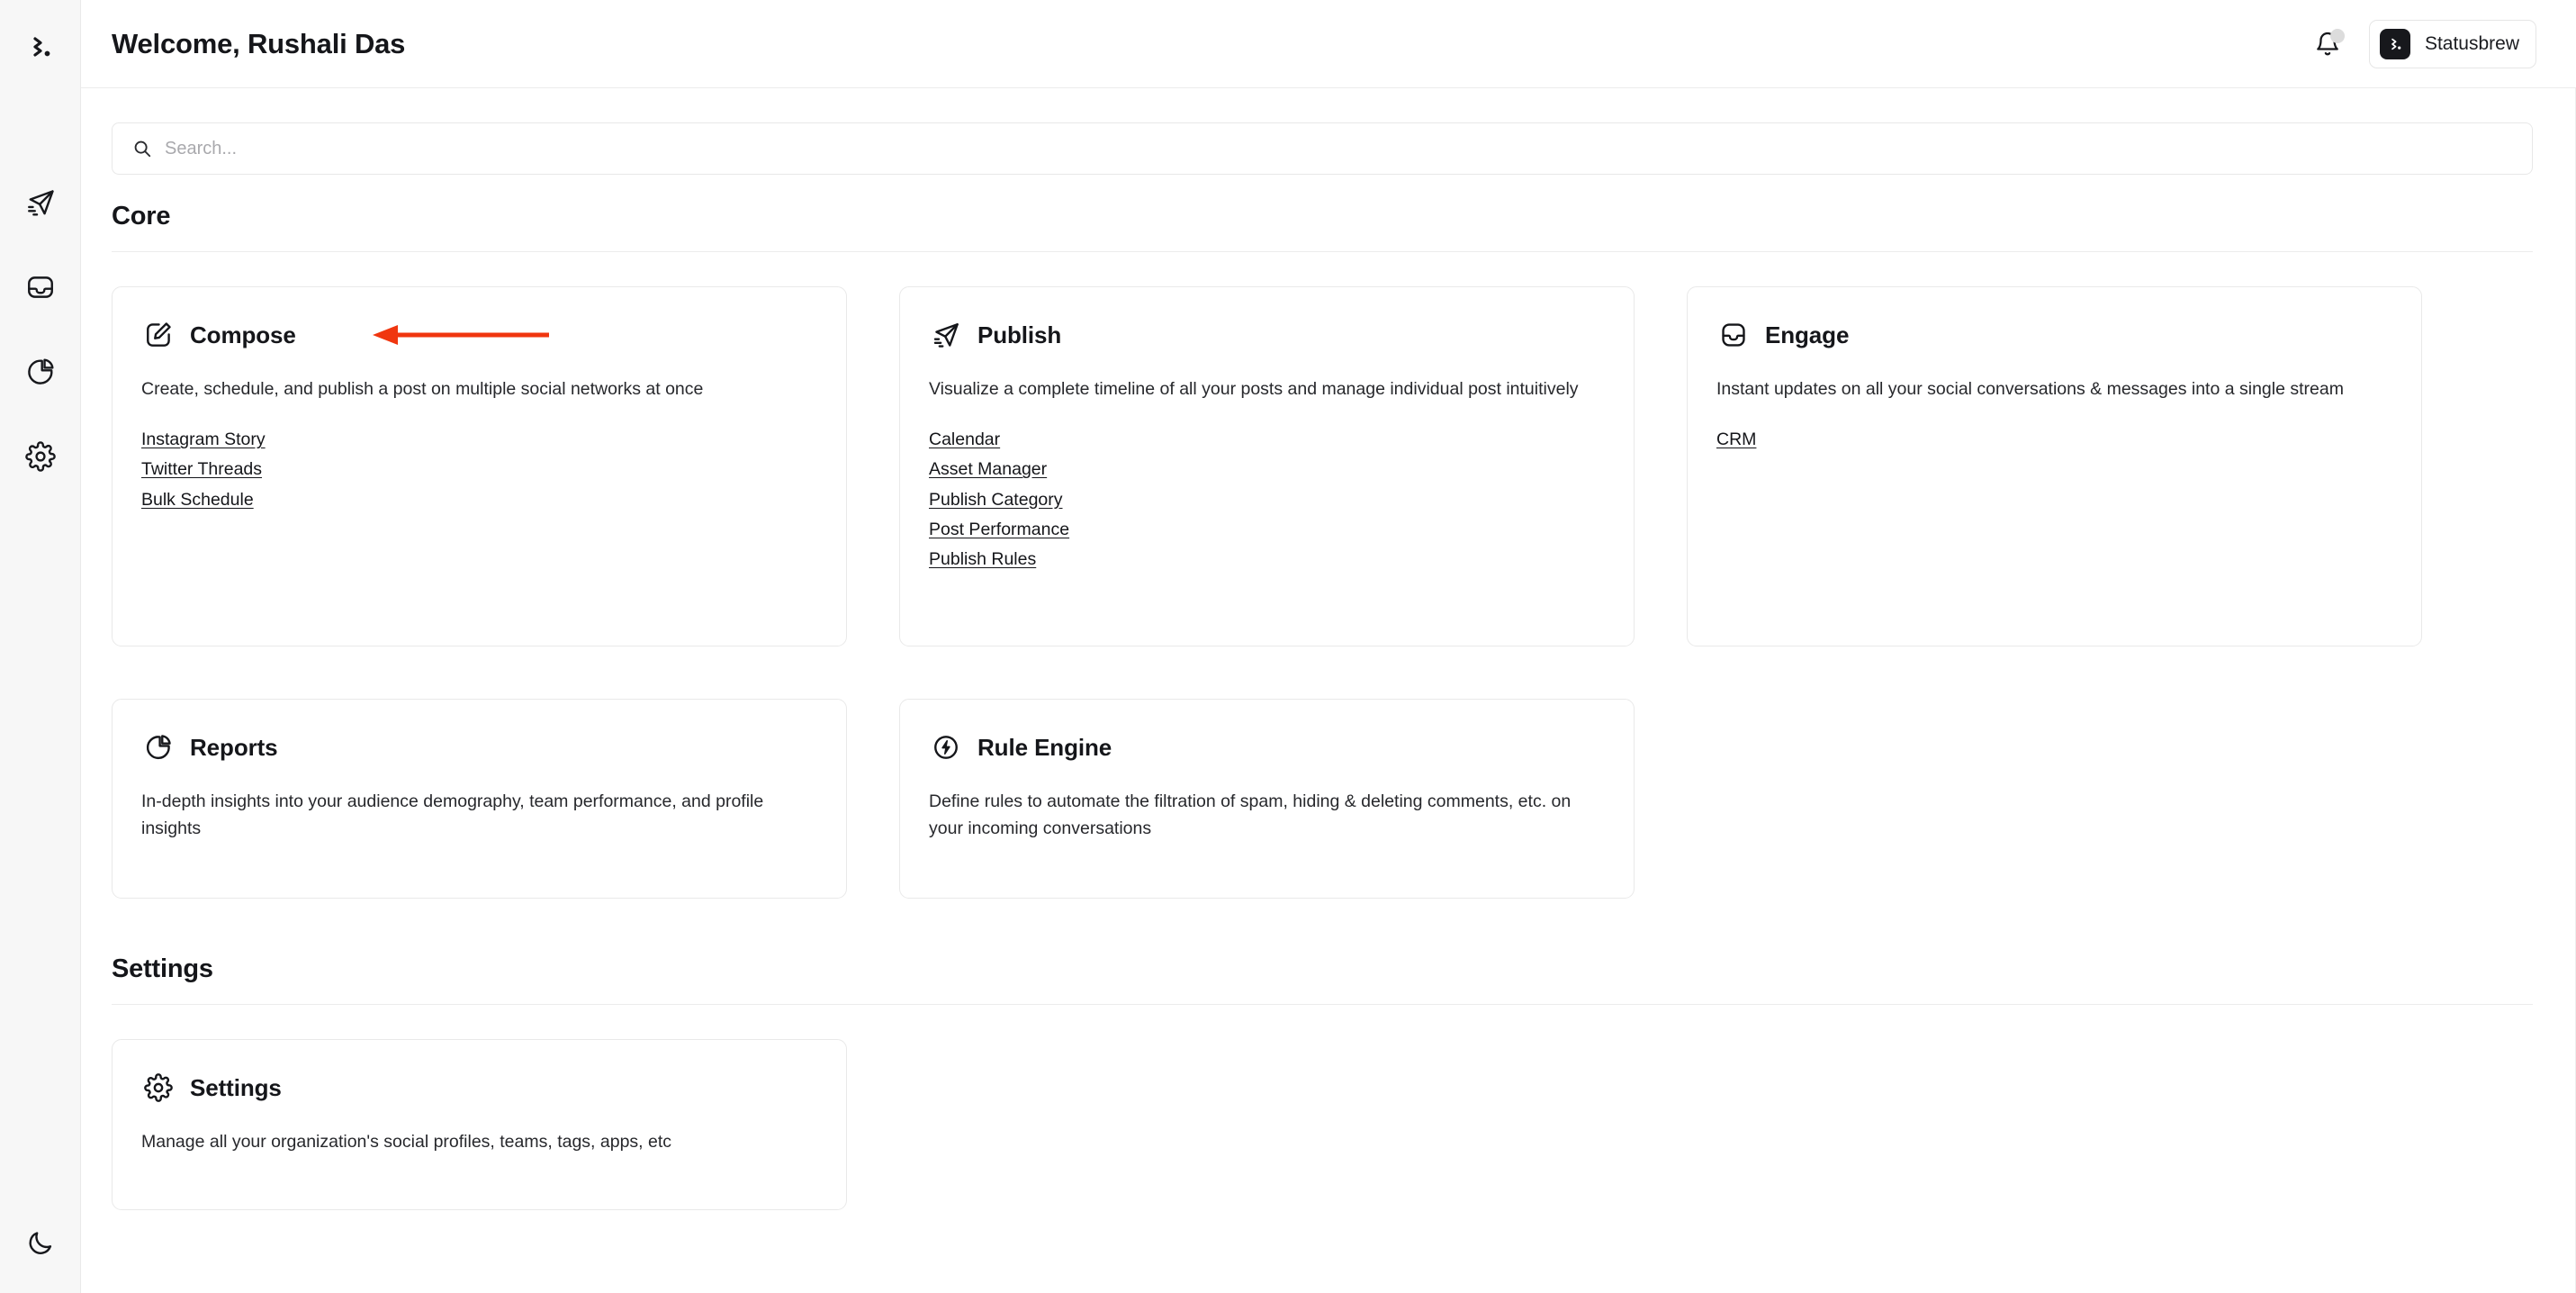 The image size is (2576, 1293). Describe the element at coordinates (988, 469) in the screenshot. I see `link-asset-manager: Asset Manager` at that location.